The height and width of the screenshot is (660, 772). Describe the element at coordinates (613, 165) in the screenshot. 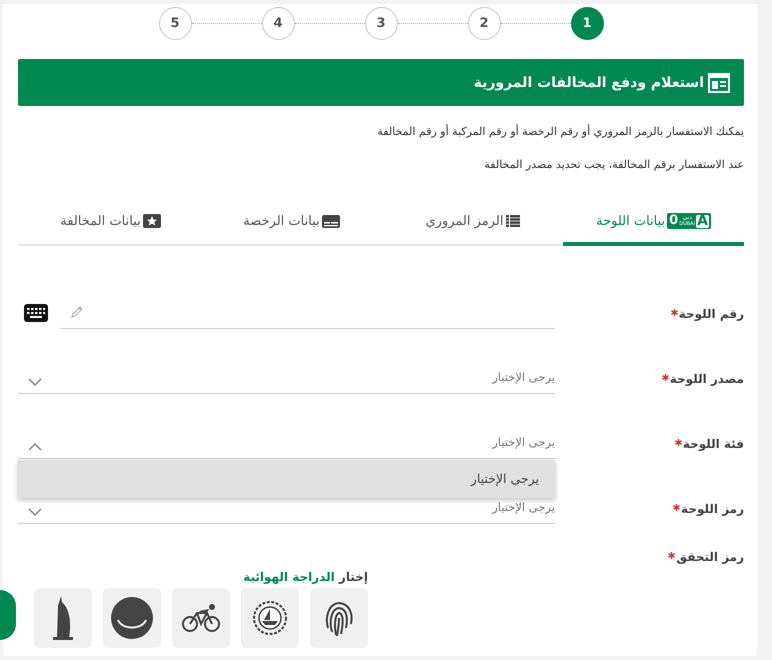

I see `info-text: عند الاستفسار برقم المخالفة، يجب تحديد مصدر المخالفة` at that location.